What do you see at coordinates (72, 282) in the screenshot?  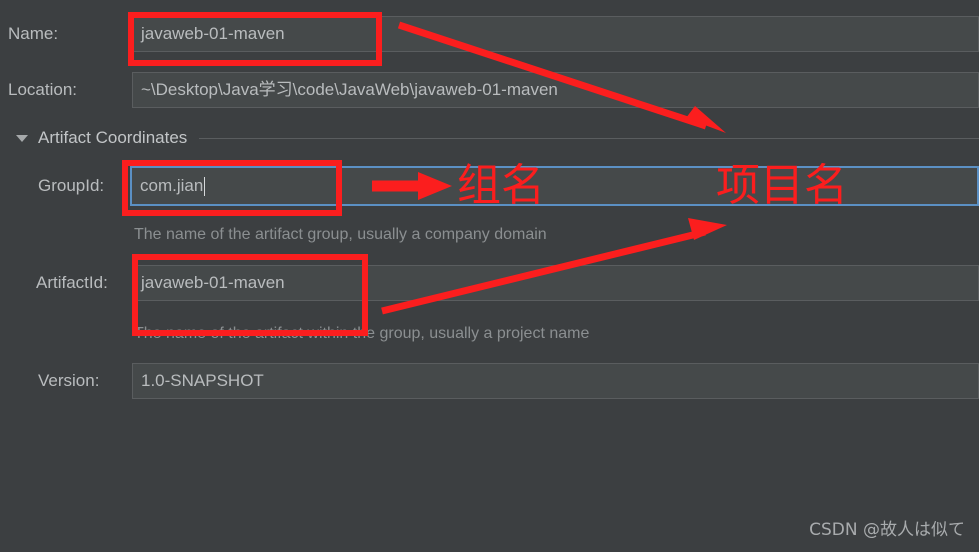 I see `artifactid-label: ArtifactId:` at bounding box center [72, 282].